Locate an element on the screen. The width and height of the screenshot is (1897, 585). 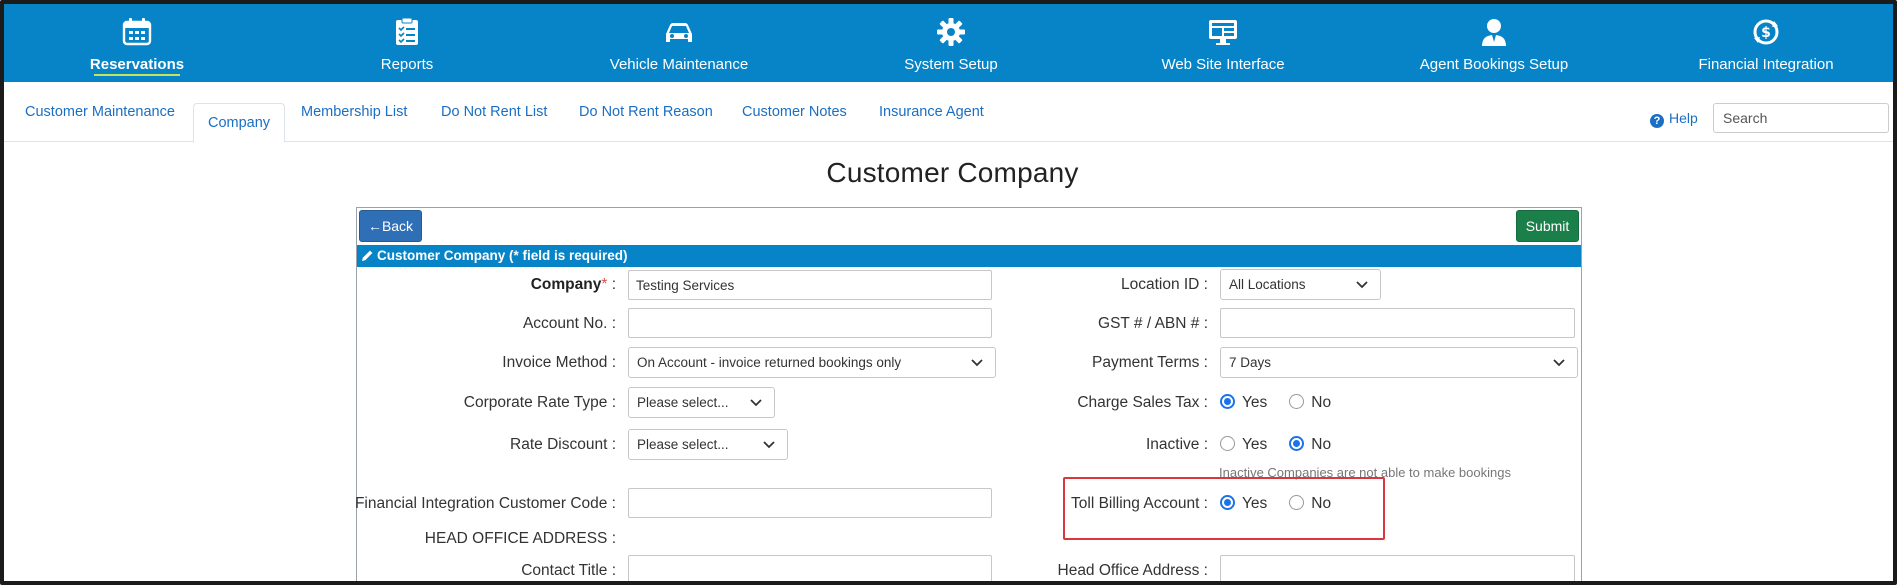
nav-financial-integration: $ Financial Integration is located at coordinates (1766, 43).